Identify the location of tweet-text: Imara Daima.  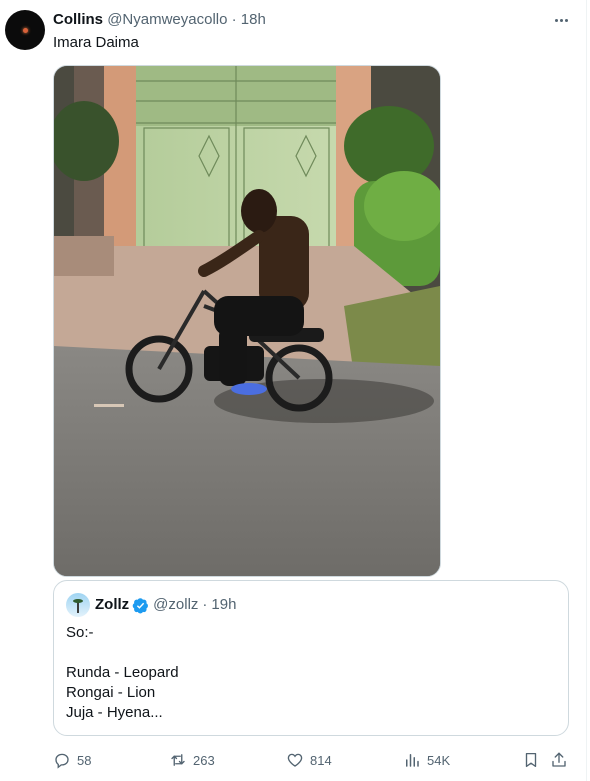
(96, 42).